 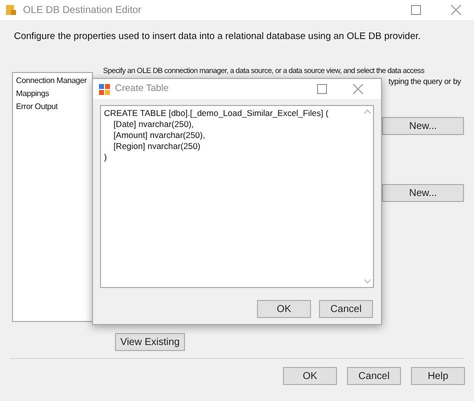 What do you see at coordinates (142, 89) in the screenshot?
I see `dialog-title: Create Table` at bounding box center [142, 89].